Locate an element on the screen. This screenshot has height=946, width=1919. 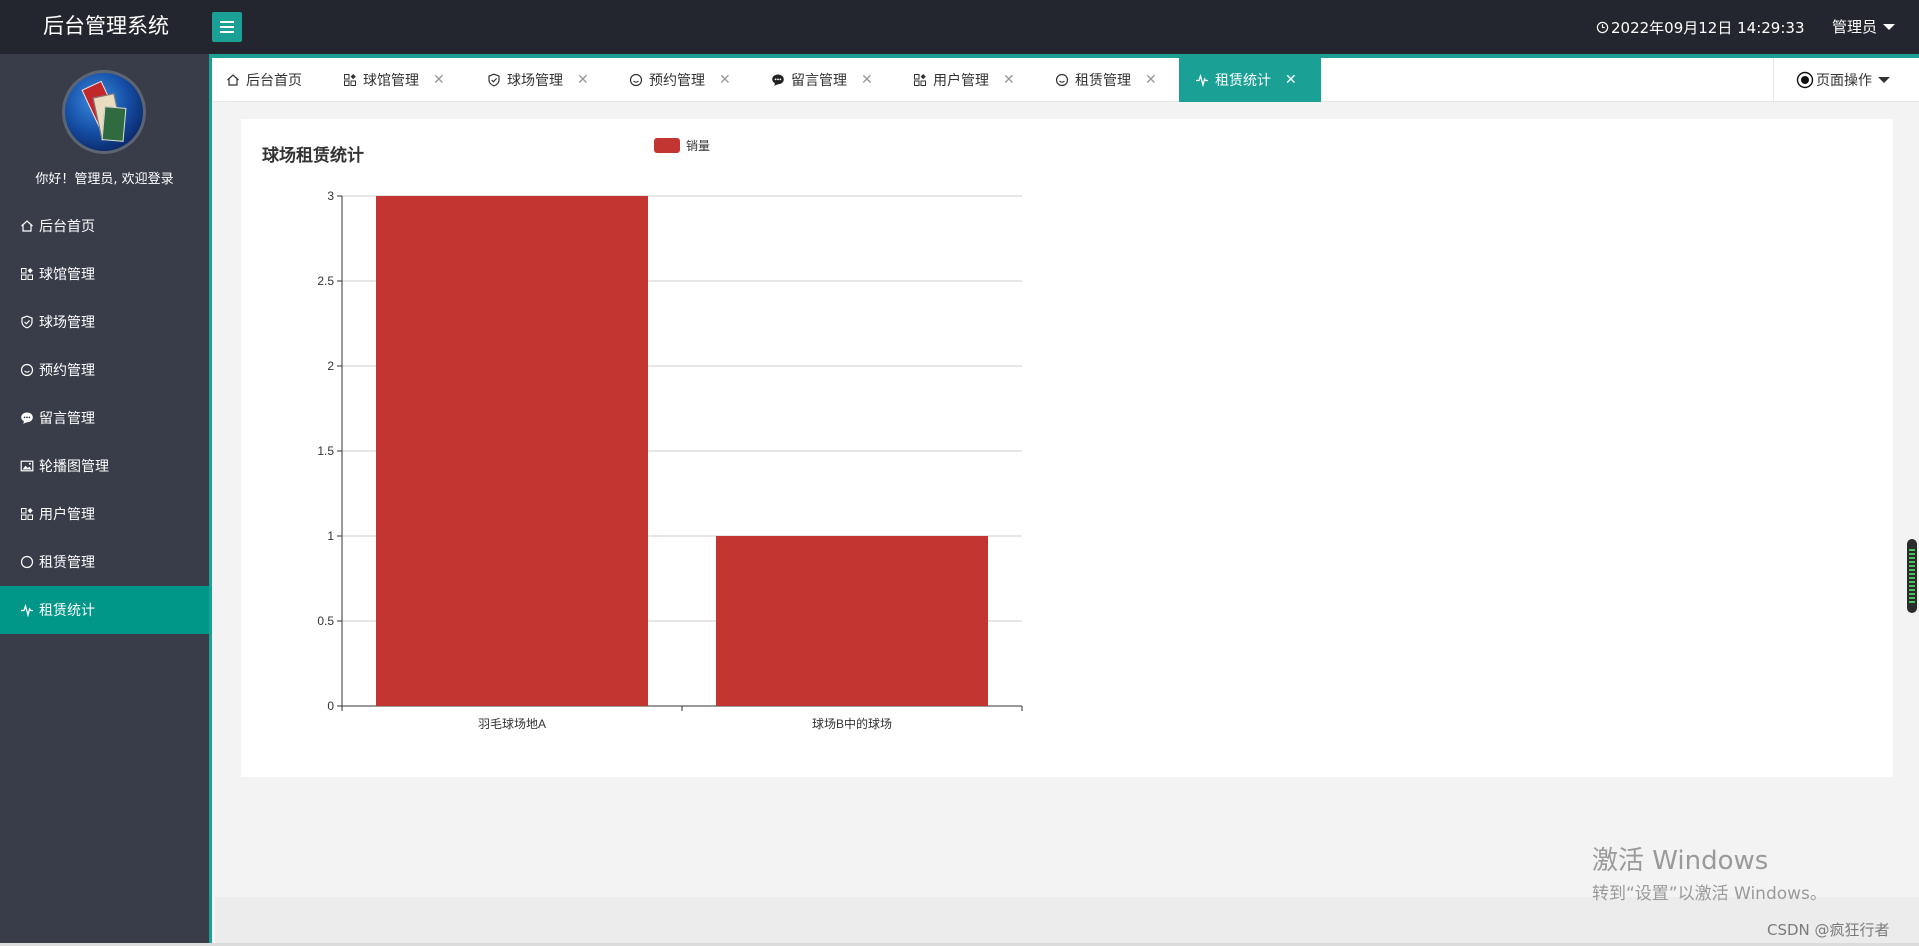
sidebar-item-rental-stats: 租赁统计 is located at coordinates (104, 610).